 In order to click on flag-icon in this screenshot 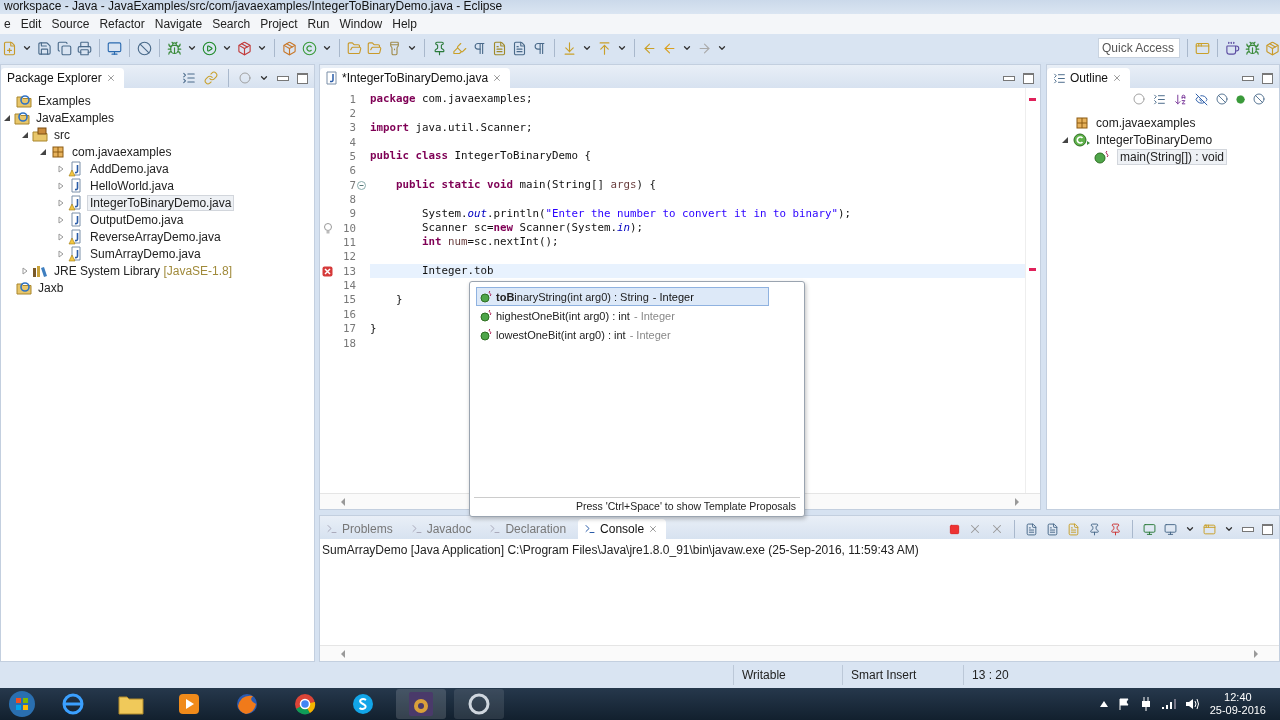, I will do `click(1123, 704)`.